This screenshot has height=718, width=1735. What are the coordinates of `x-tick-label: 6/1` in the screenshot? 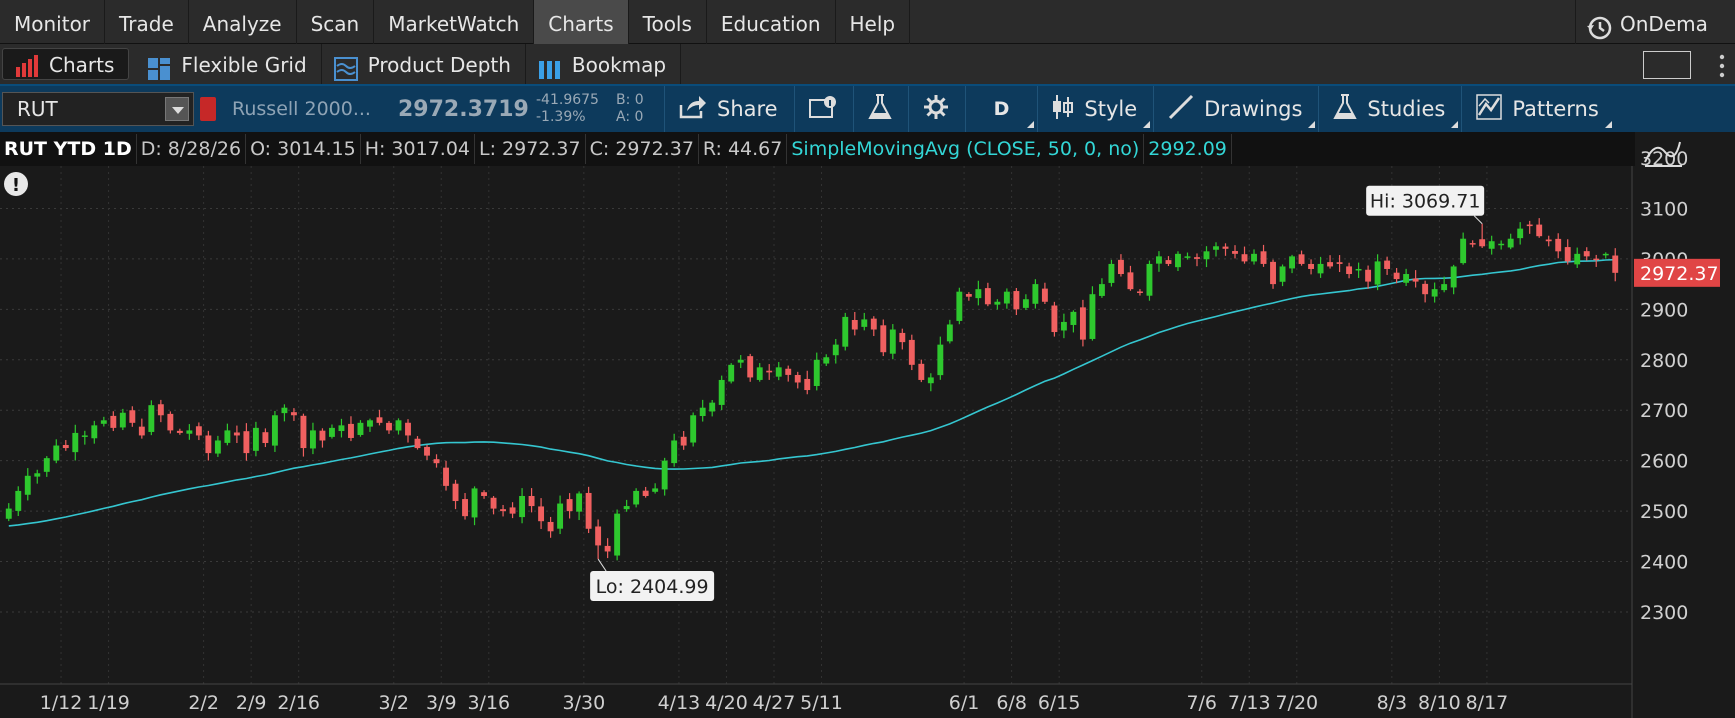 It's located at (964, 703).